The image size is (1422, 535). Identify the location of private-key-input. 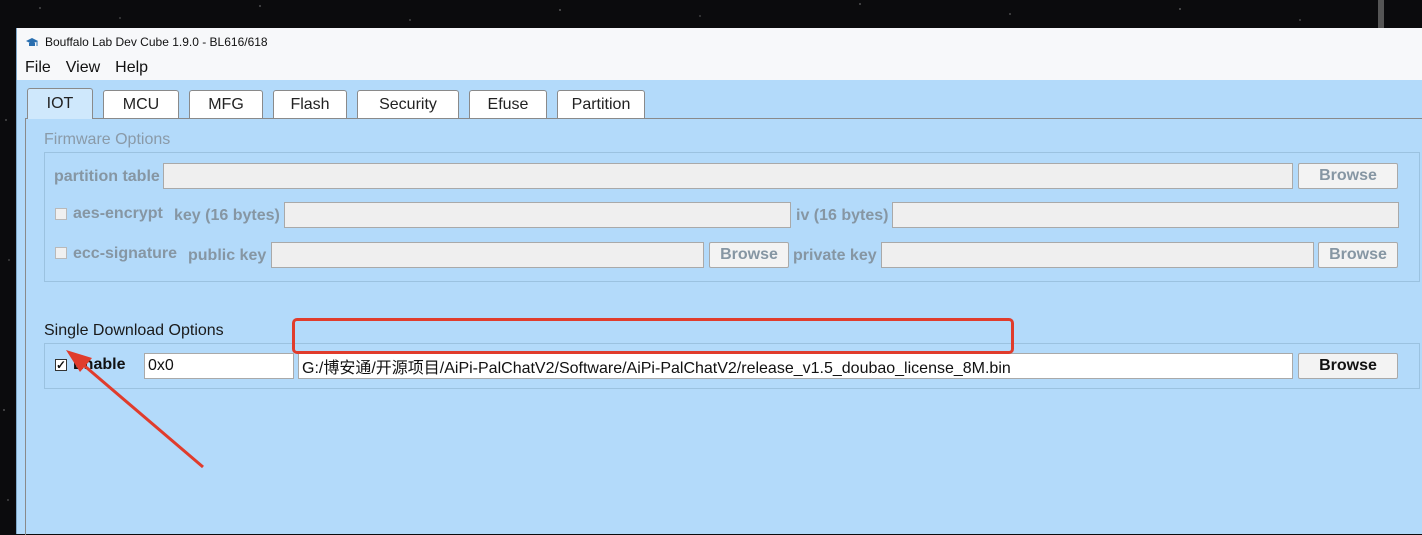
(1097, 255).